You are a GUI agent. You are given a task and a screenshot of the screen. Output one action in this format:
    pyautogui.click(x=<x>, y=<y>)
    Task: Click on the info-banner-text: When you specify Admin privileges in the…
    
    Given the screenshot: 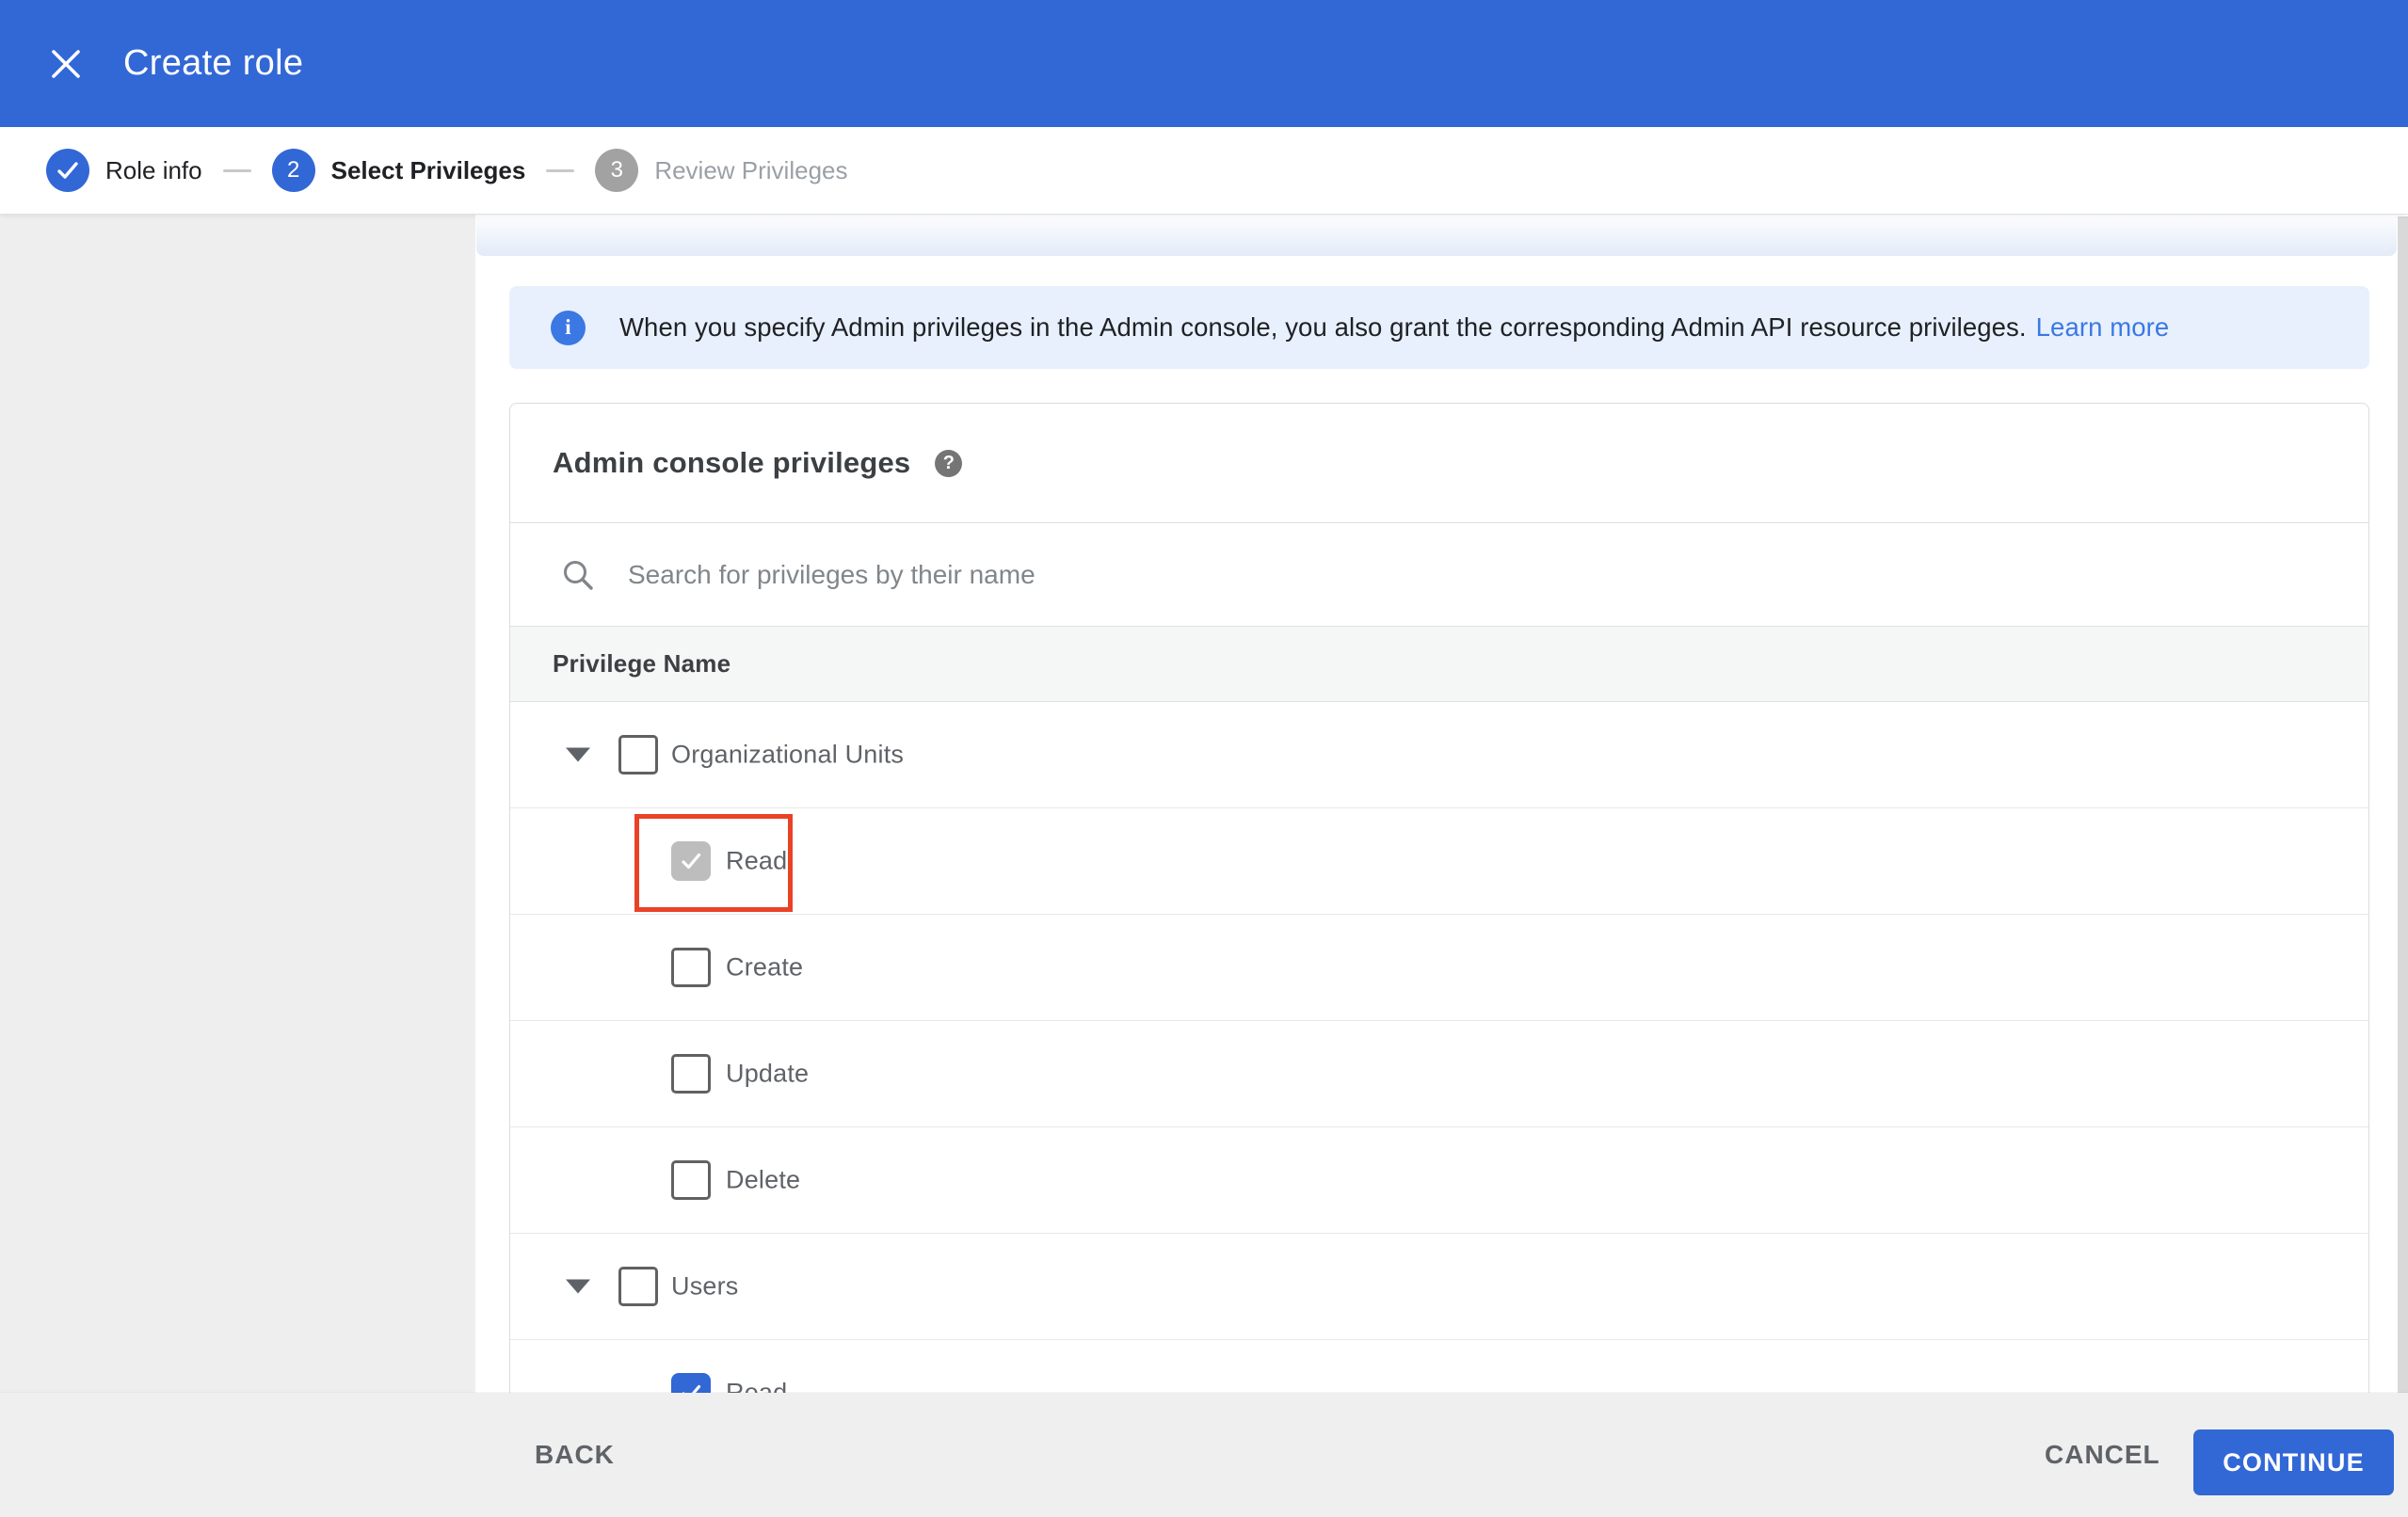 What is the action you would take?
    pyautogui.click(x=1394, y=327)
    